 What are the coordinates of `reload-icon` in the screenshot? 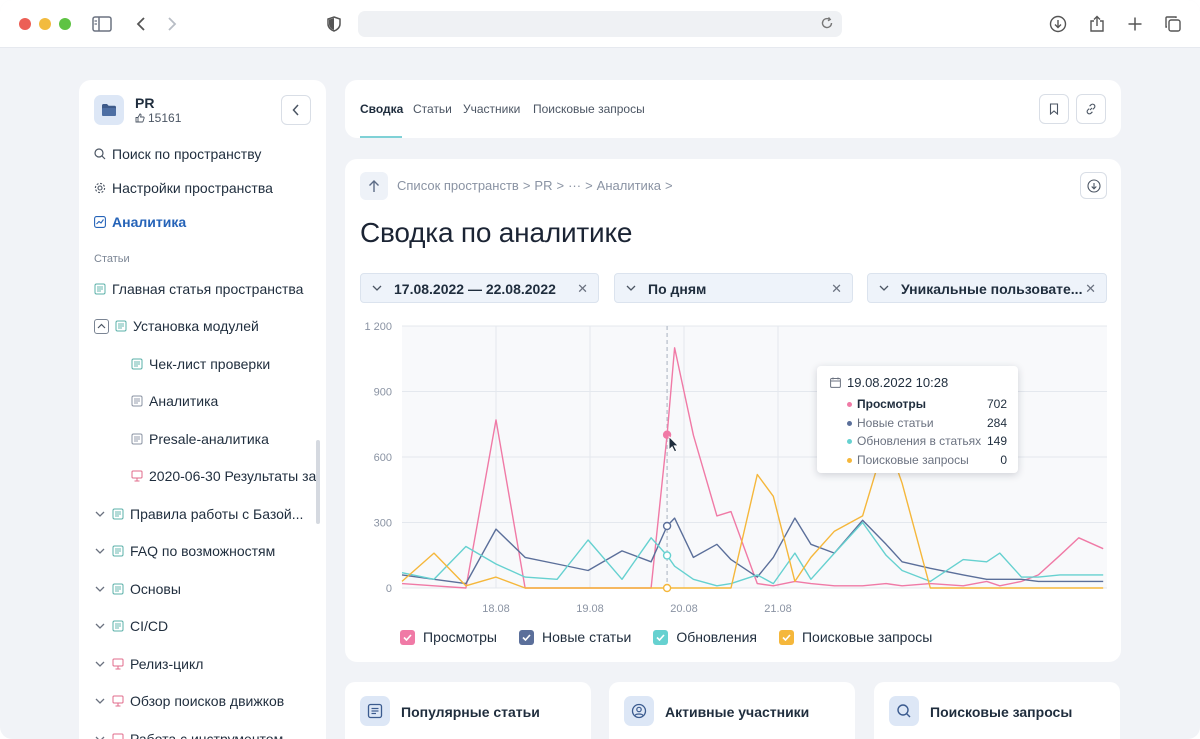 It's located at (828, 24).